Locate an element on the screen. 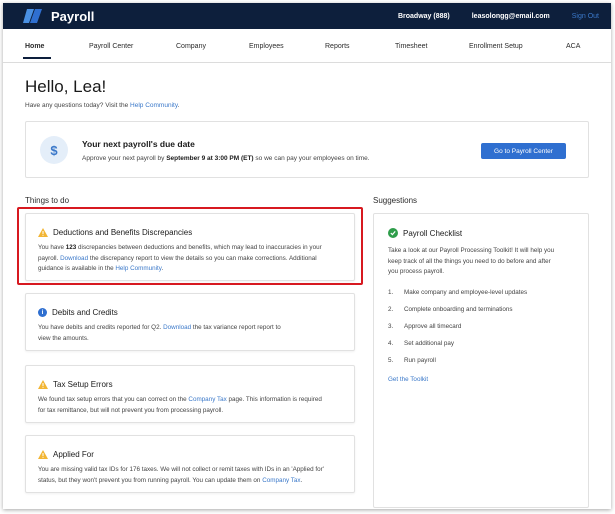 Image resolution: width=615 pixels, height=514 pixels. step-number: 3. is located at coordinates (391, 326).